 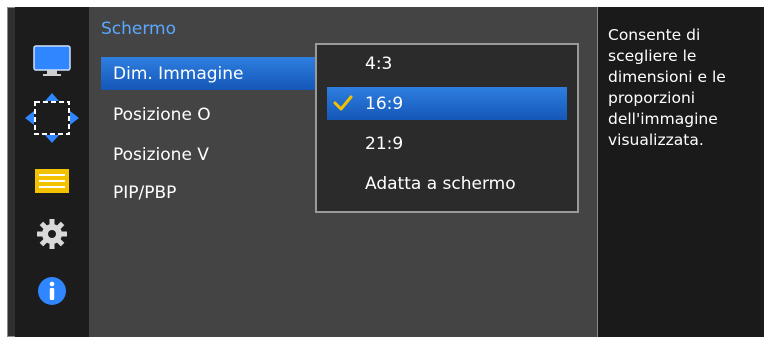 What do you see at coordinates (52, 118) in the screenshot?
I see `picture-size-icon` at bounding box center [52, 118].